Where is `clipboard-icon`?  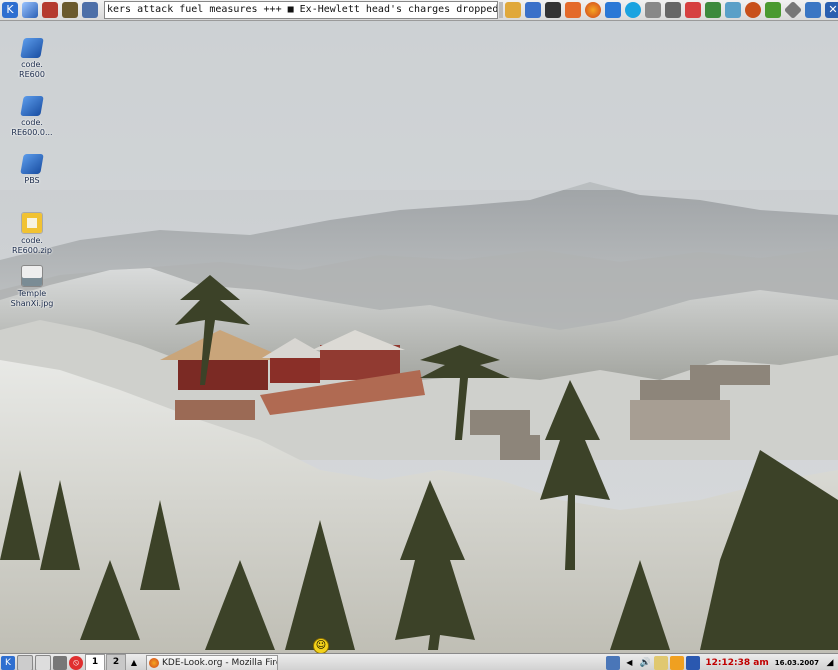 clipboard-icon is located at coordinates (661, 662).